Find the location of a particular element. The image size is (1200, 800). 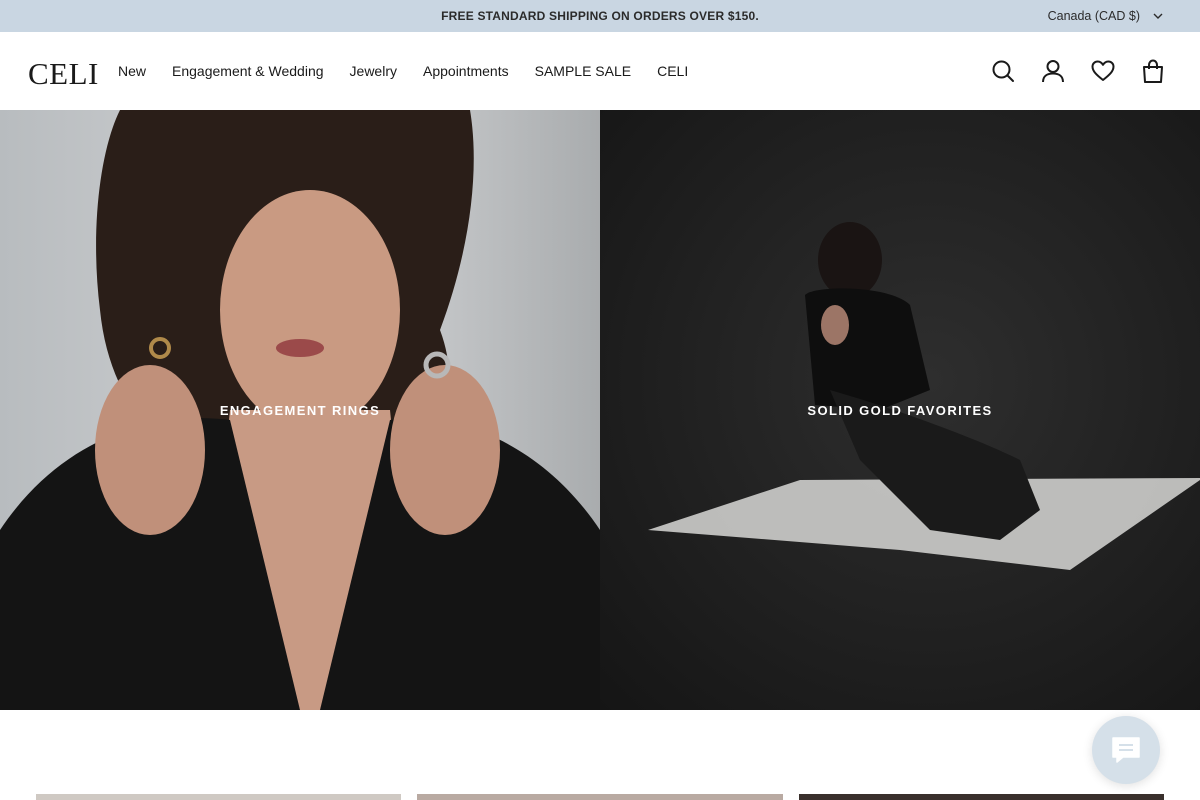

chevron-down-icon is located at coordinates (1158, 16).